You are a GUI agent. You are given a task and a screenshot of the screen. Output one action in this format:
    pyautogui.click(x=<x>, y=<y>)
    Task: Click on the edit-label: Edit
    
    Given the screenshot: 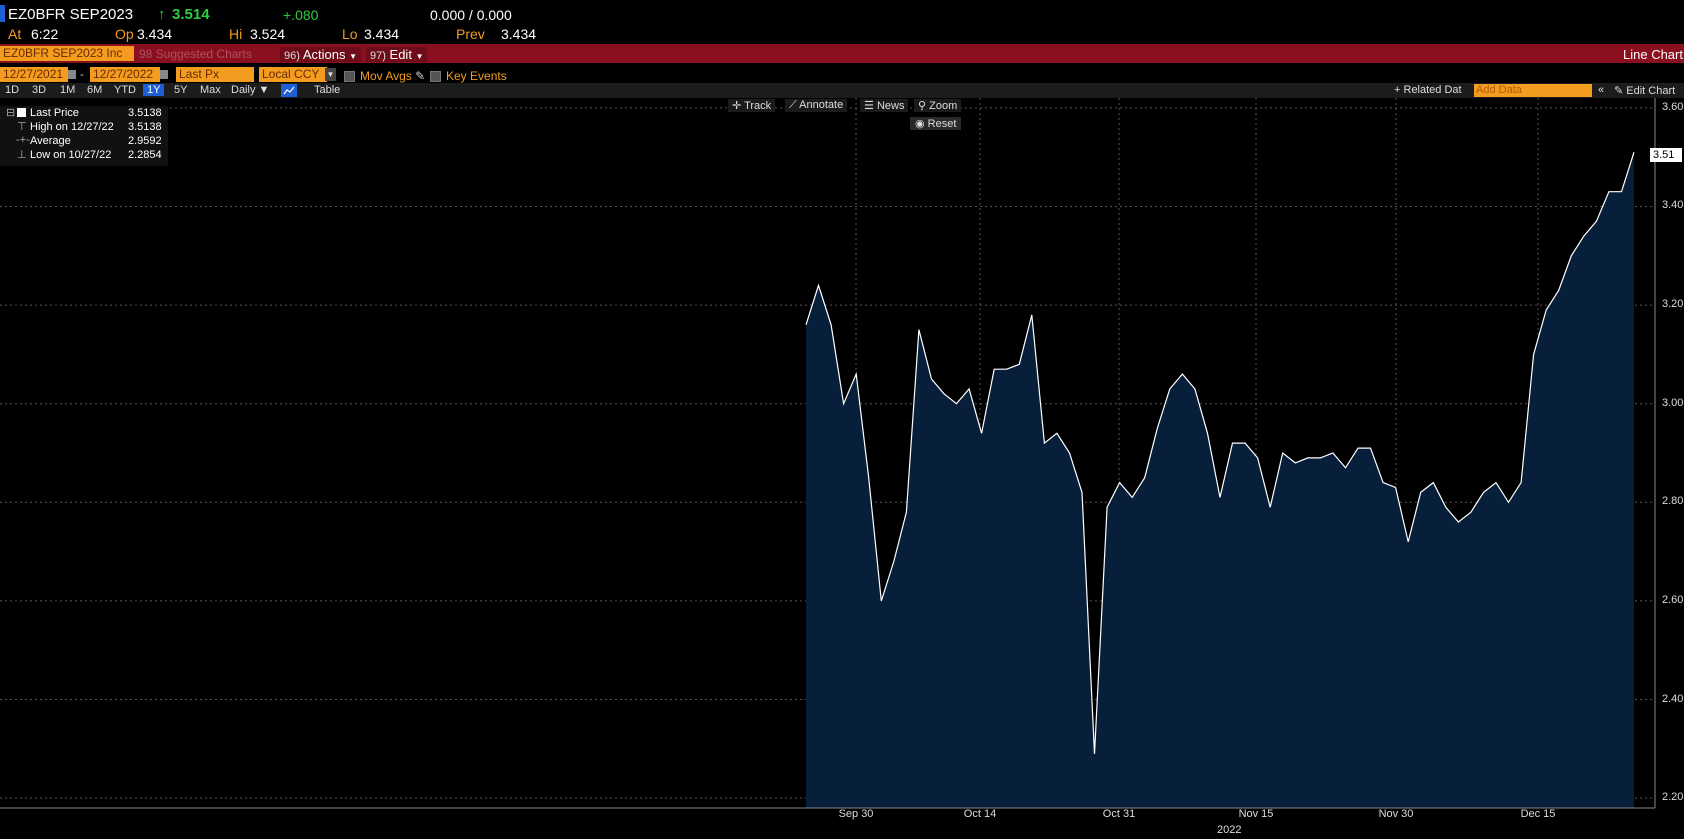 What is the action you would take?
    pyautogui.click(x=400, y=54)
    